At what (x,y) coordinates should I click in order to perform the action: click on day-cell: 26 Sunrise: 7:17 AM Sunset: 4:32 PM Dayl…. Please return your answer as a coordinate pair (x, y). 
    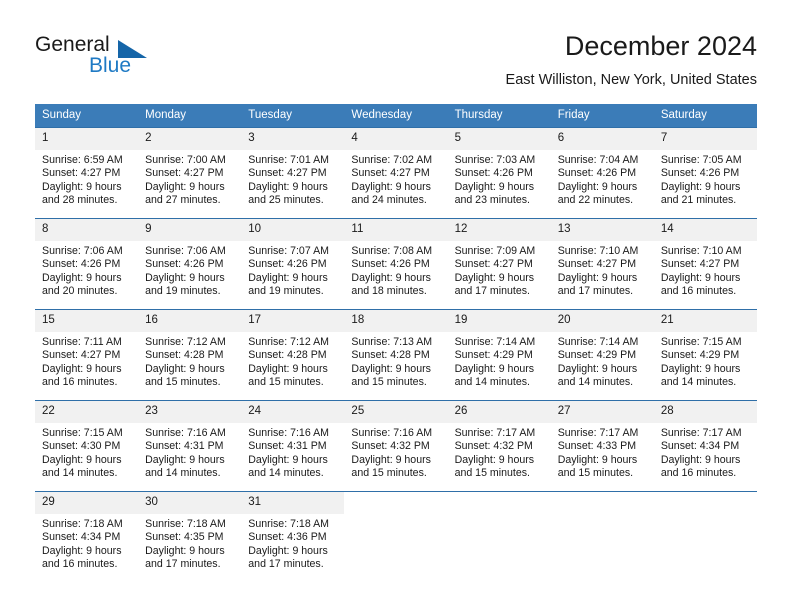
    Looking at the image, I should click on (499, 446).